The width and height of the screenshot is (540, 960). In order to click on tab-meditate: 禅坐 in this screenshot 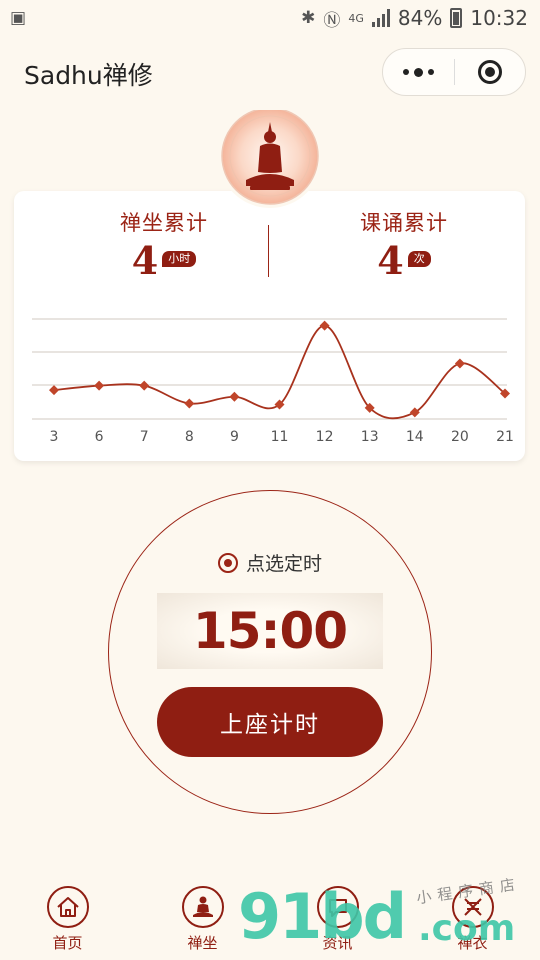, I will do `click(202, 920)`.